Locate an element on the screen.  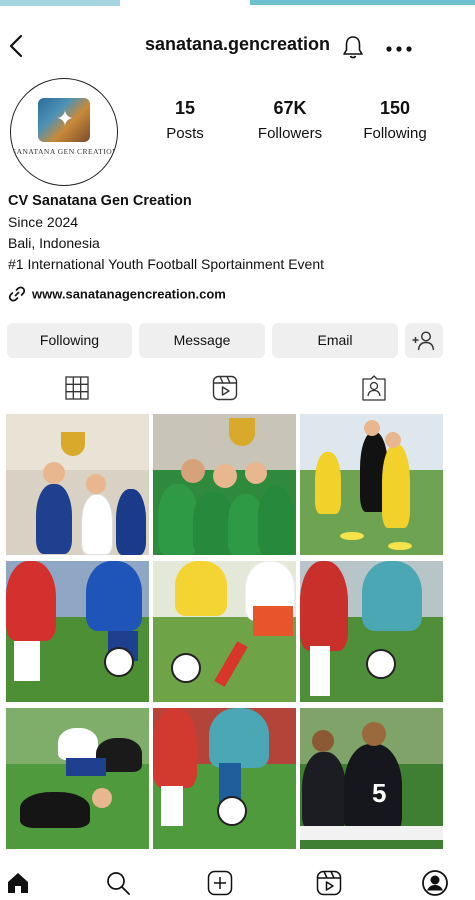
top-decoration is located at coordinates (237, 4).